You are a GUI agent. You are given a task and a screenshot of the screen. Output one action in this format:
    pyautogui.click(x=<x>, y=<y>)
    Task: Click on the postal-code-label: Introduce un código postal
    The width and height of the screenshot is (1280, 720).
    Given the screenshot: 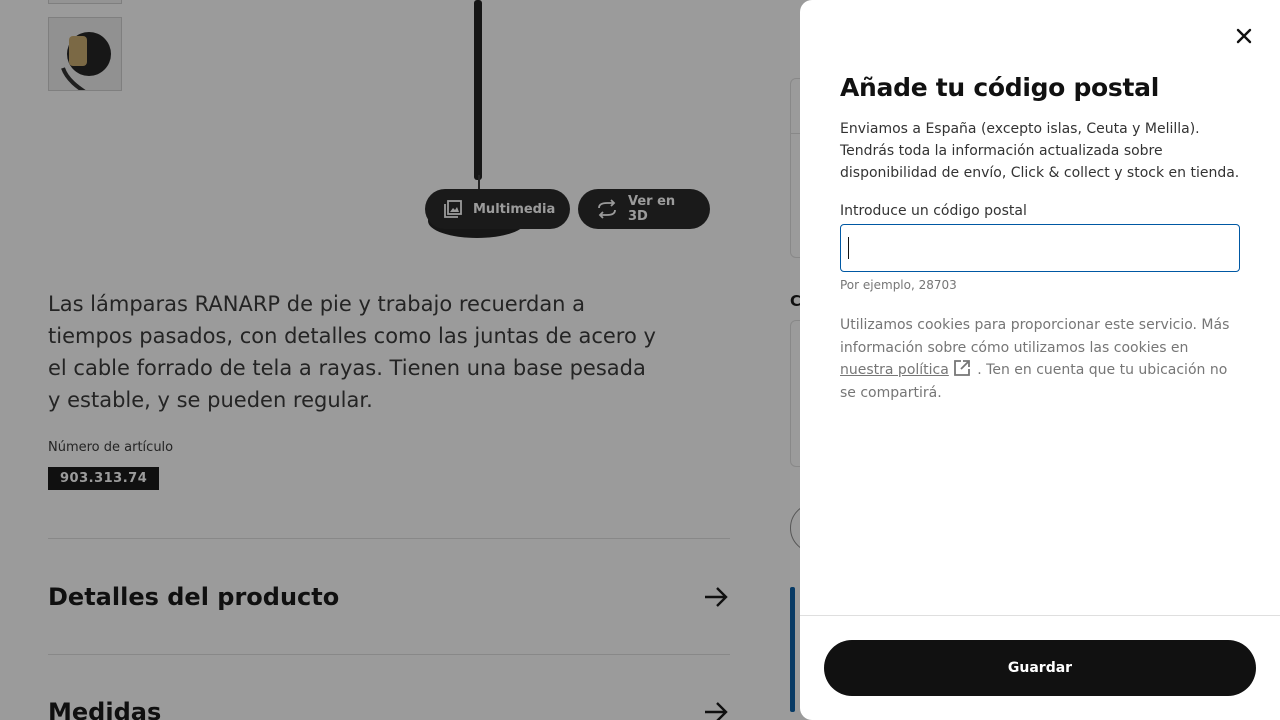 What is the action you would take?
    pyautogui.click(x=933, y=211)
    